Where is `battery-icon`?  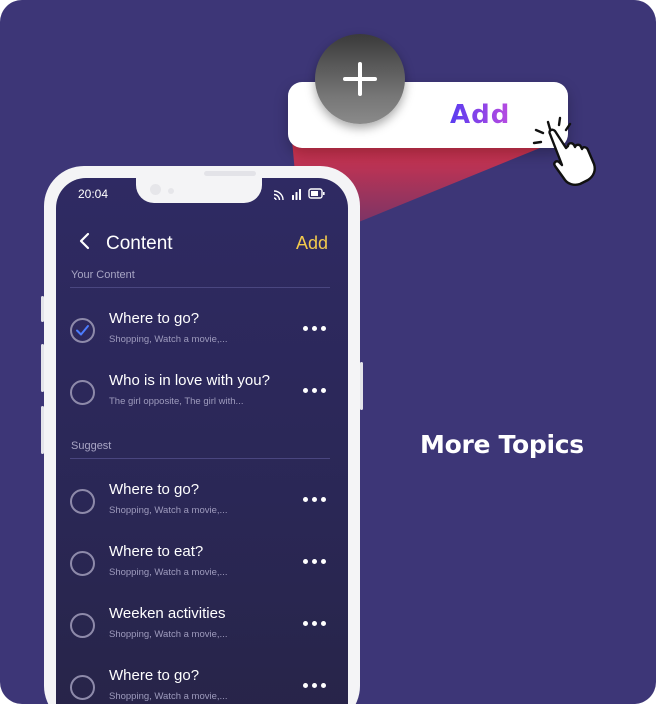 battery-icon is located at coordinates (316, 193).